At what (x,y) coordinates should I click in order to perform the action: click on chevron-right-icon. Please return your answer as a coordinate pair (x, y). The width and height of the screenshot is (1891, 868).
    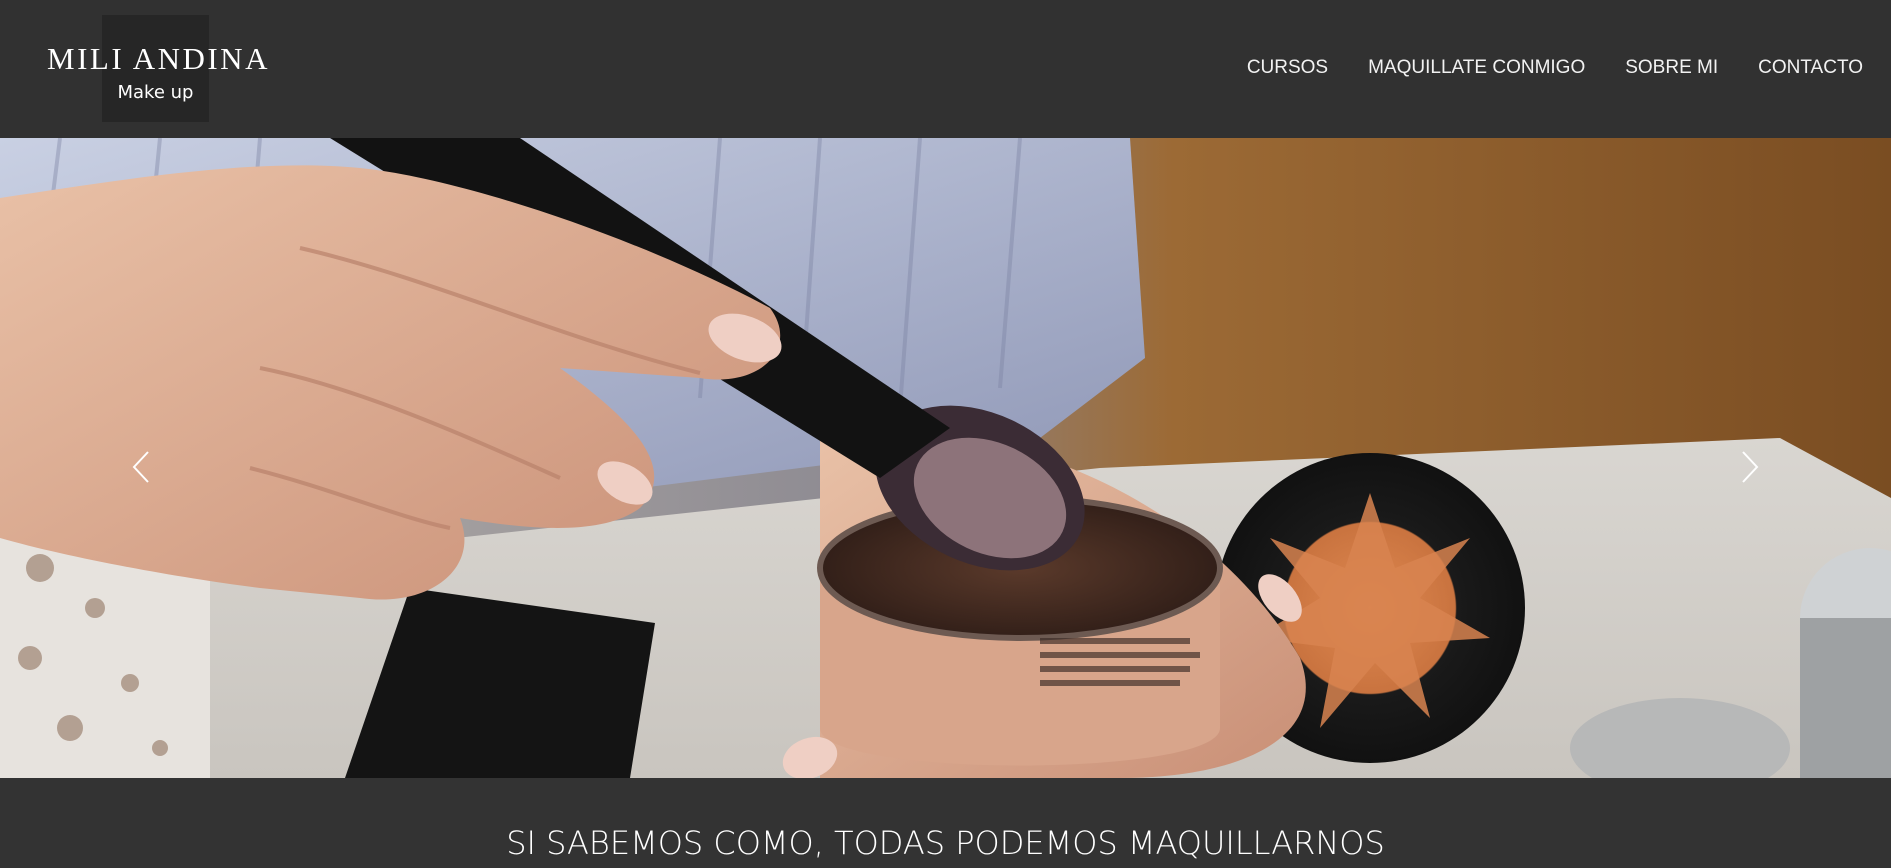
    Looking at the image, I should click on (1750, 467).